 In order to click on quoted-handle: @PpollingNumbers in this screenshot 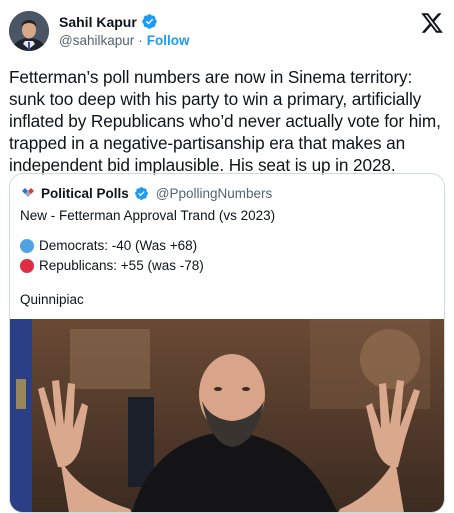, I will do `click(214, 193)`.